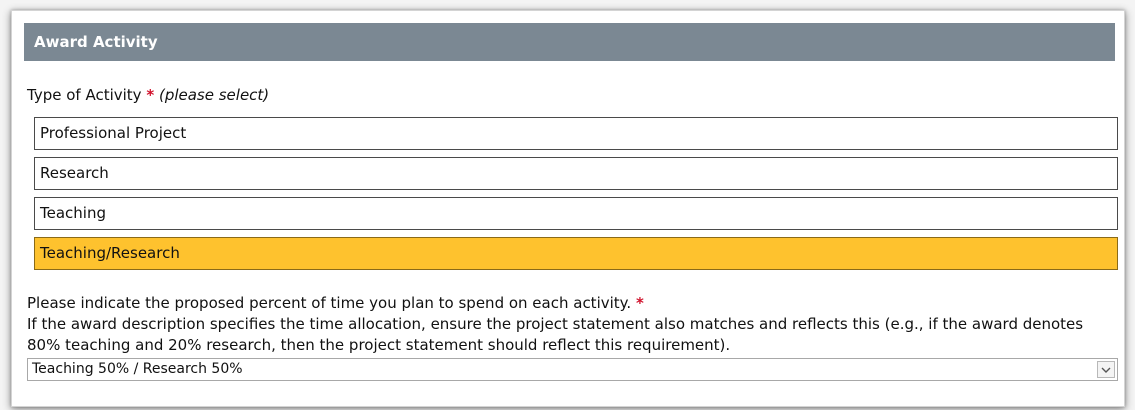 The height and width of the screenshot is (410, 1135). I want to click on activity-type-label: Type of Activity * (please select), so click(148, 95).